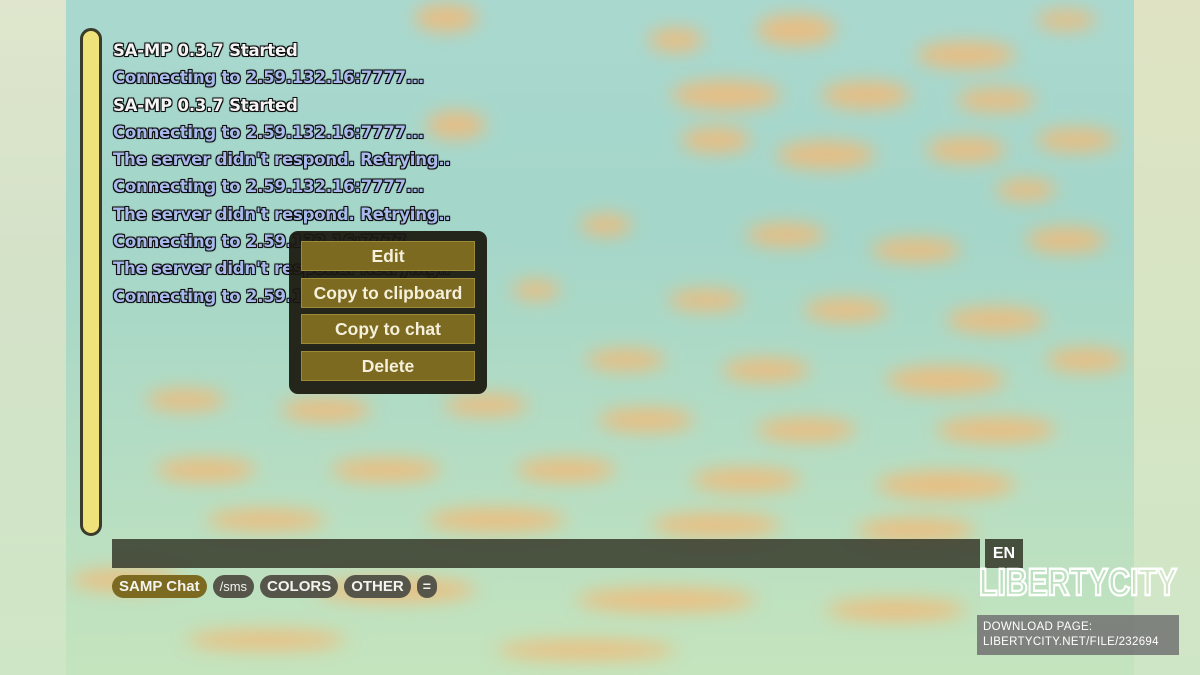  What do you see at coordinates (388, 256) in the screenshot?
I see `menu-item-edit: Edit` at bounding box center [388, 256].